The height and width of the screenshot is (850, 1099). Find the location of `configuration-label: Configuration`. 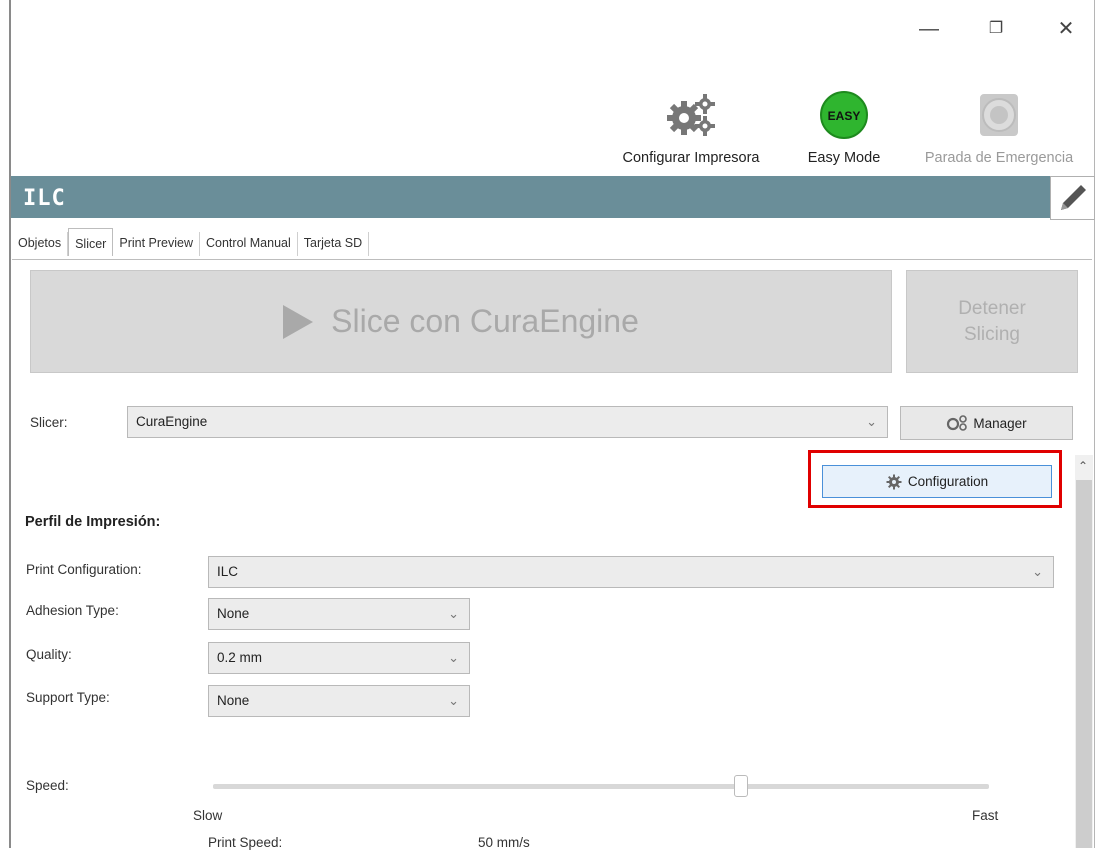

configuration-label: Configuration is located at coordinates (948, 481).